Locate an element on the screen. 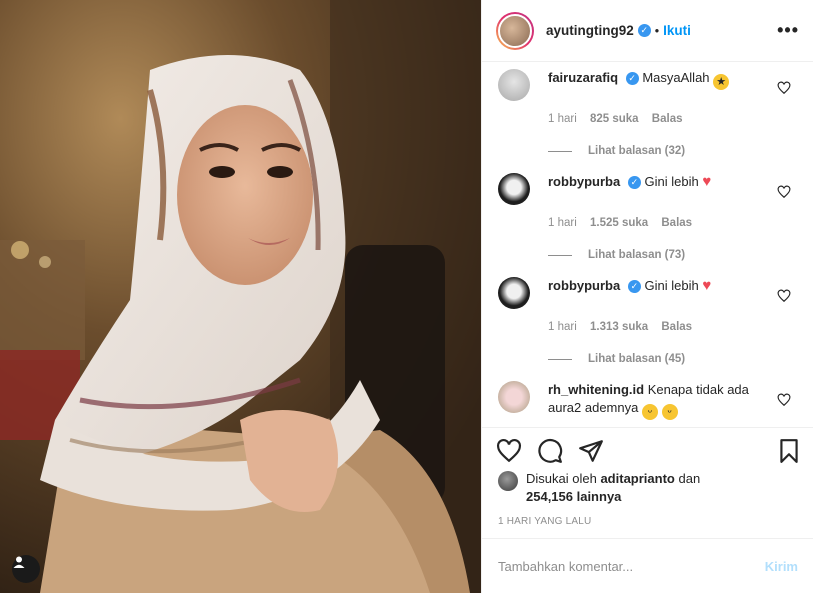 This screenshot has height=593, width=813. like-heart-icon is located at coordinates (509, 451).